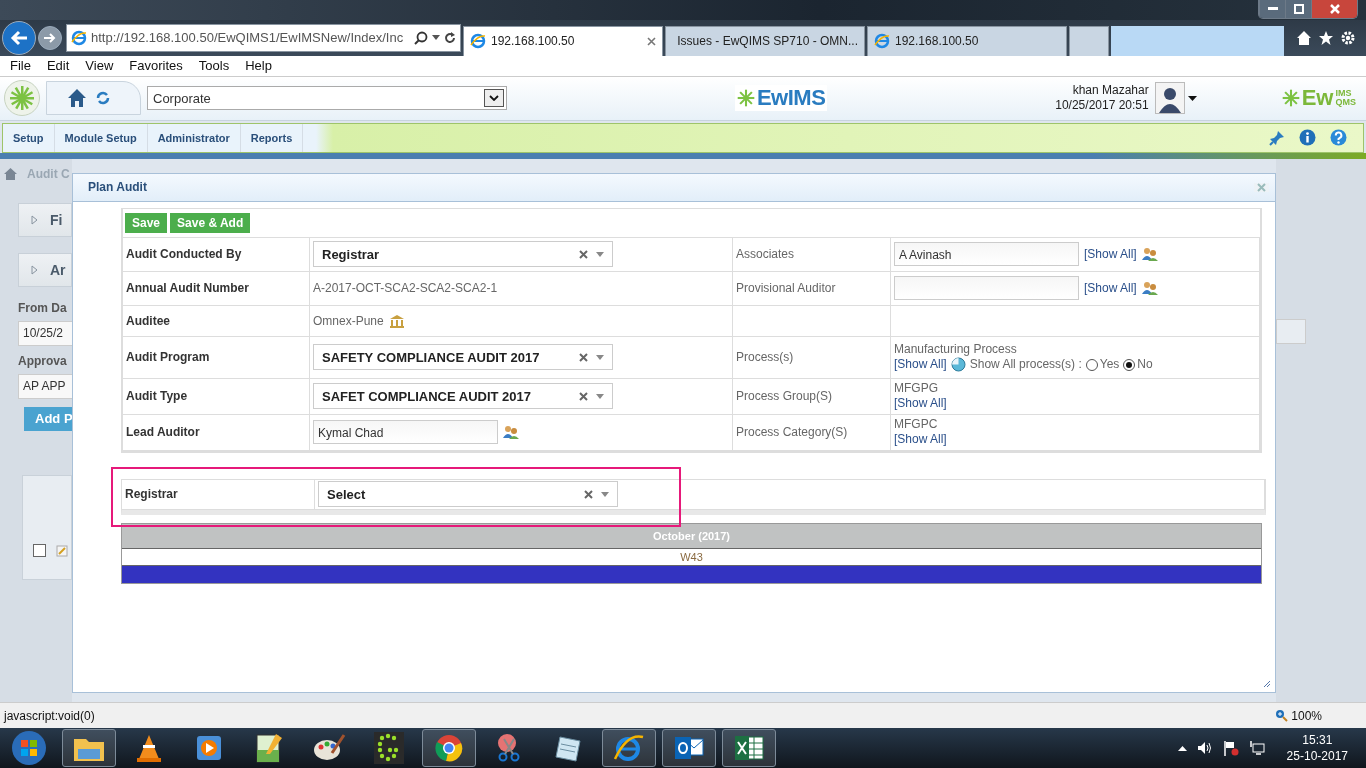  What do you see at coordinates (45, 219) in the screenshot?
I see `panel-header: Fi` at bounding box center [45, 219].